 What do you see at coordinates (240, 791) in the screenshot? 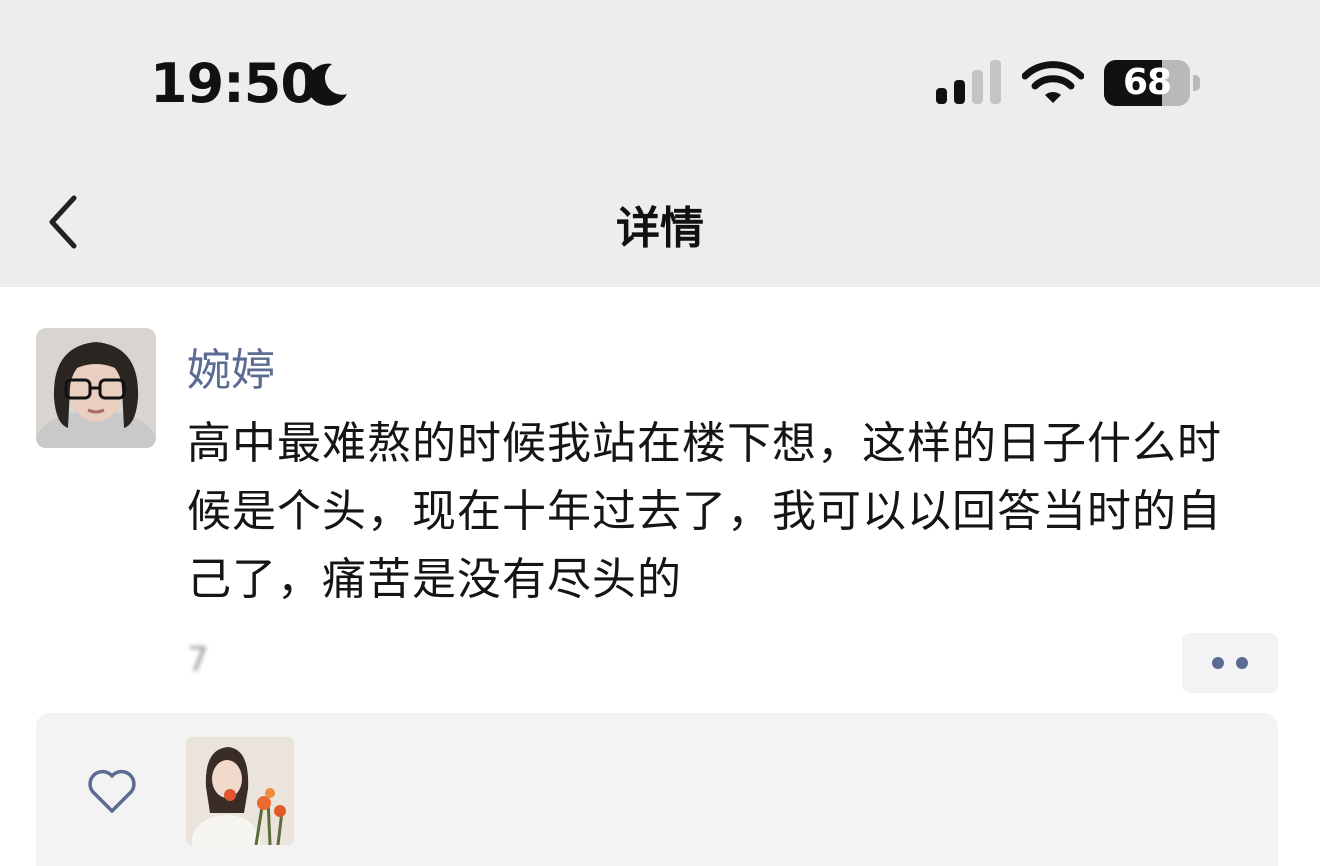
I see `liker-avatar` at bounding box center [240, 791].